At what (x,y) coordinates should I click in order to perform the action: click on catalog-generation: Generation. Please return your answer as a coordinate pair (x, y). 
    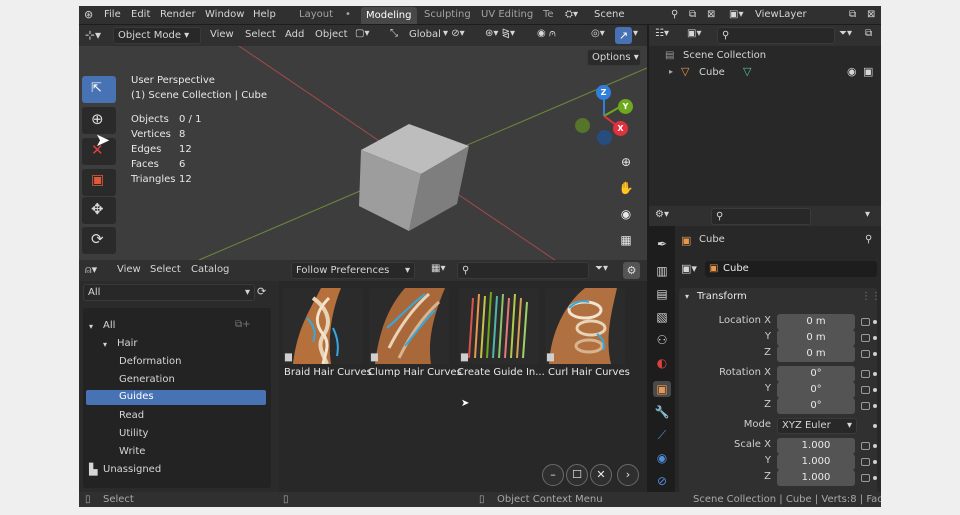
    Looking at the image, I should click on (147, 379).